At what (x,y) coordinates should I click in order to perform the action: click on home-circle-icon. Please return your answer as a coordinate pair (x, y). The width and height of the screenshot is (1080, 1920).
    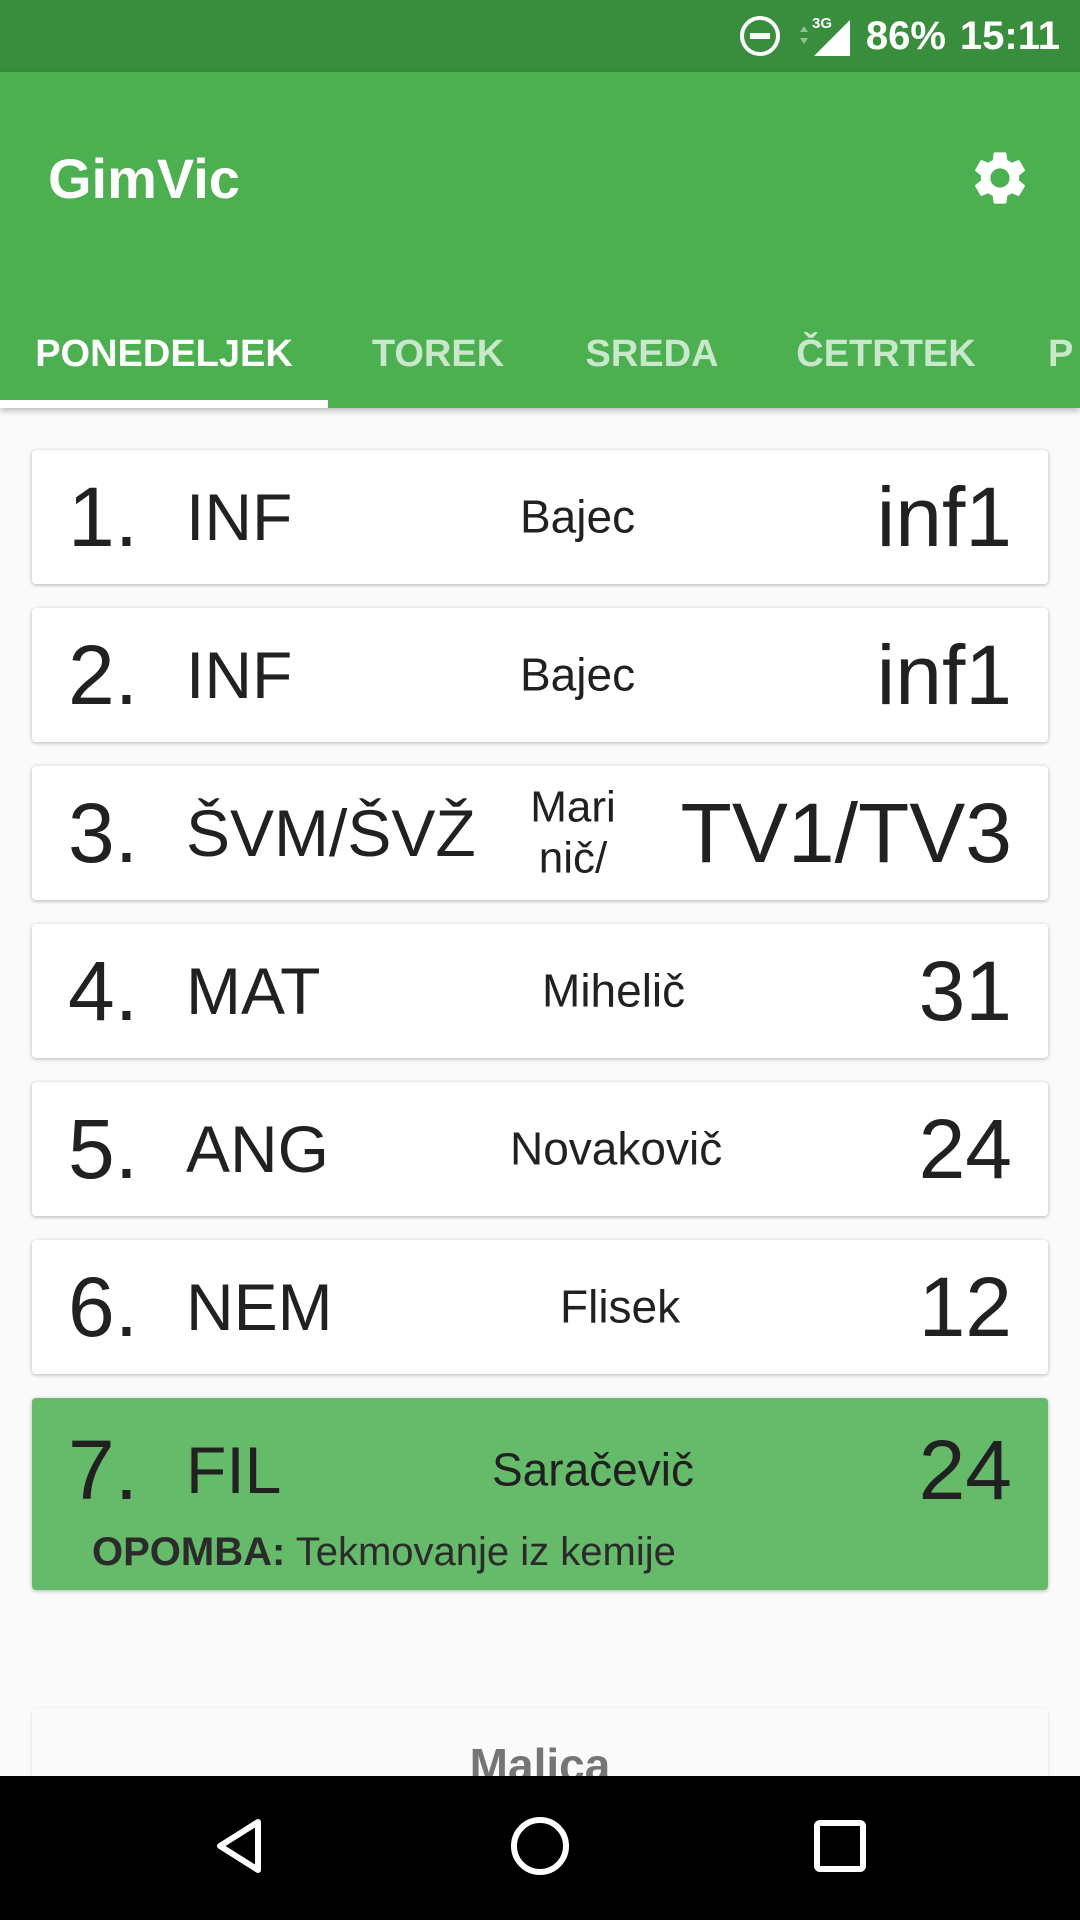
    Looking at the image, I should click on (540, 1848).